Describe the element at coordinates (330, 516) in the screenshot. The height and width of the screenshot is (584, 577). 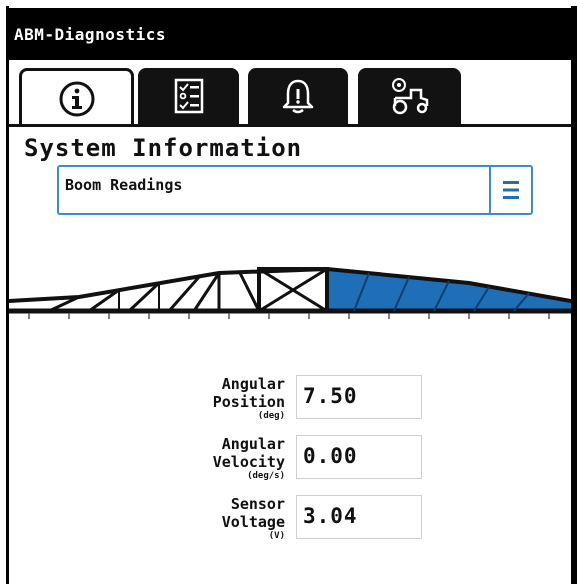
I see `sensor-voltage-value: 3.04` at that location.